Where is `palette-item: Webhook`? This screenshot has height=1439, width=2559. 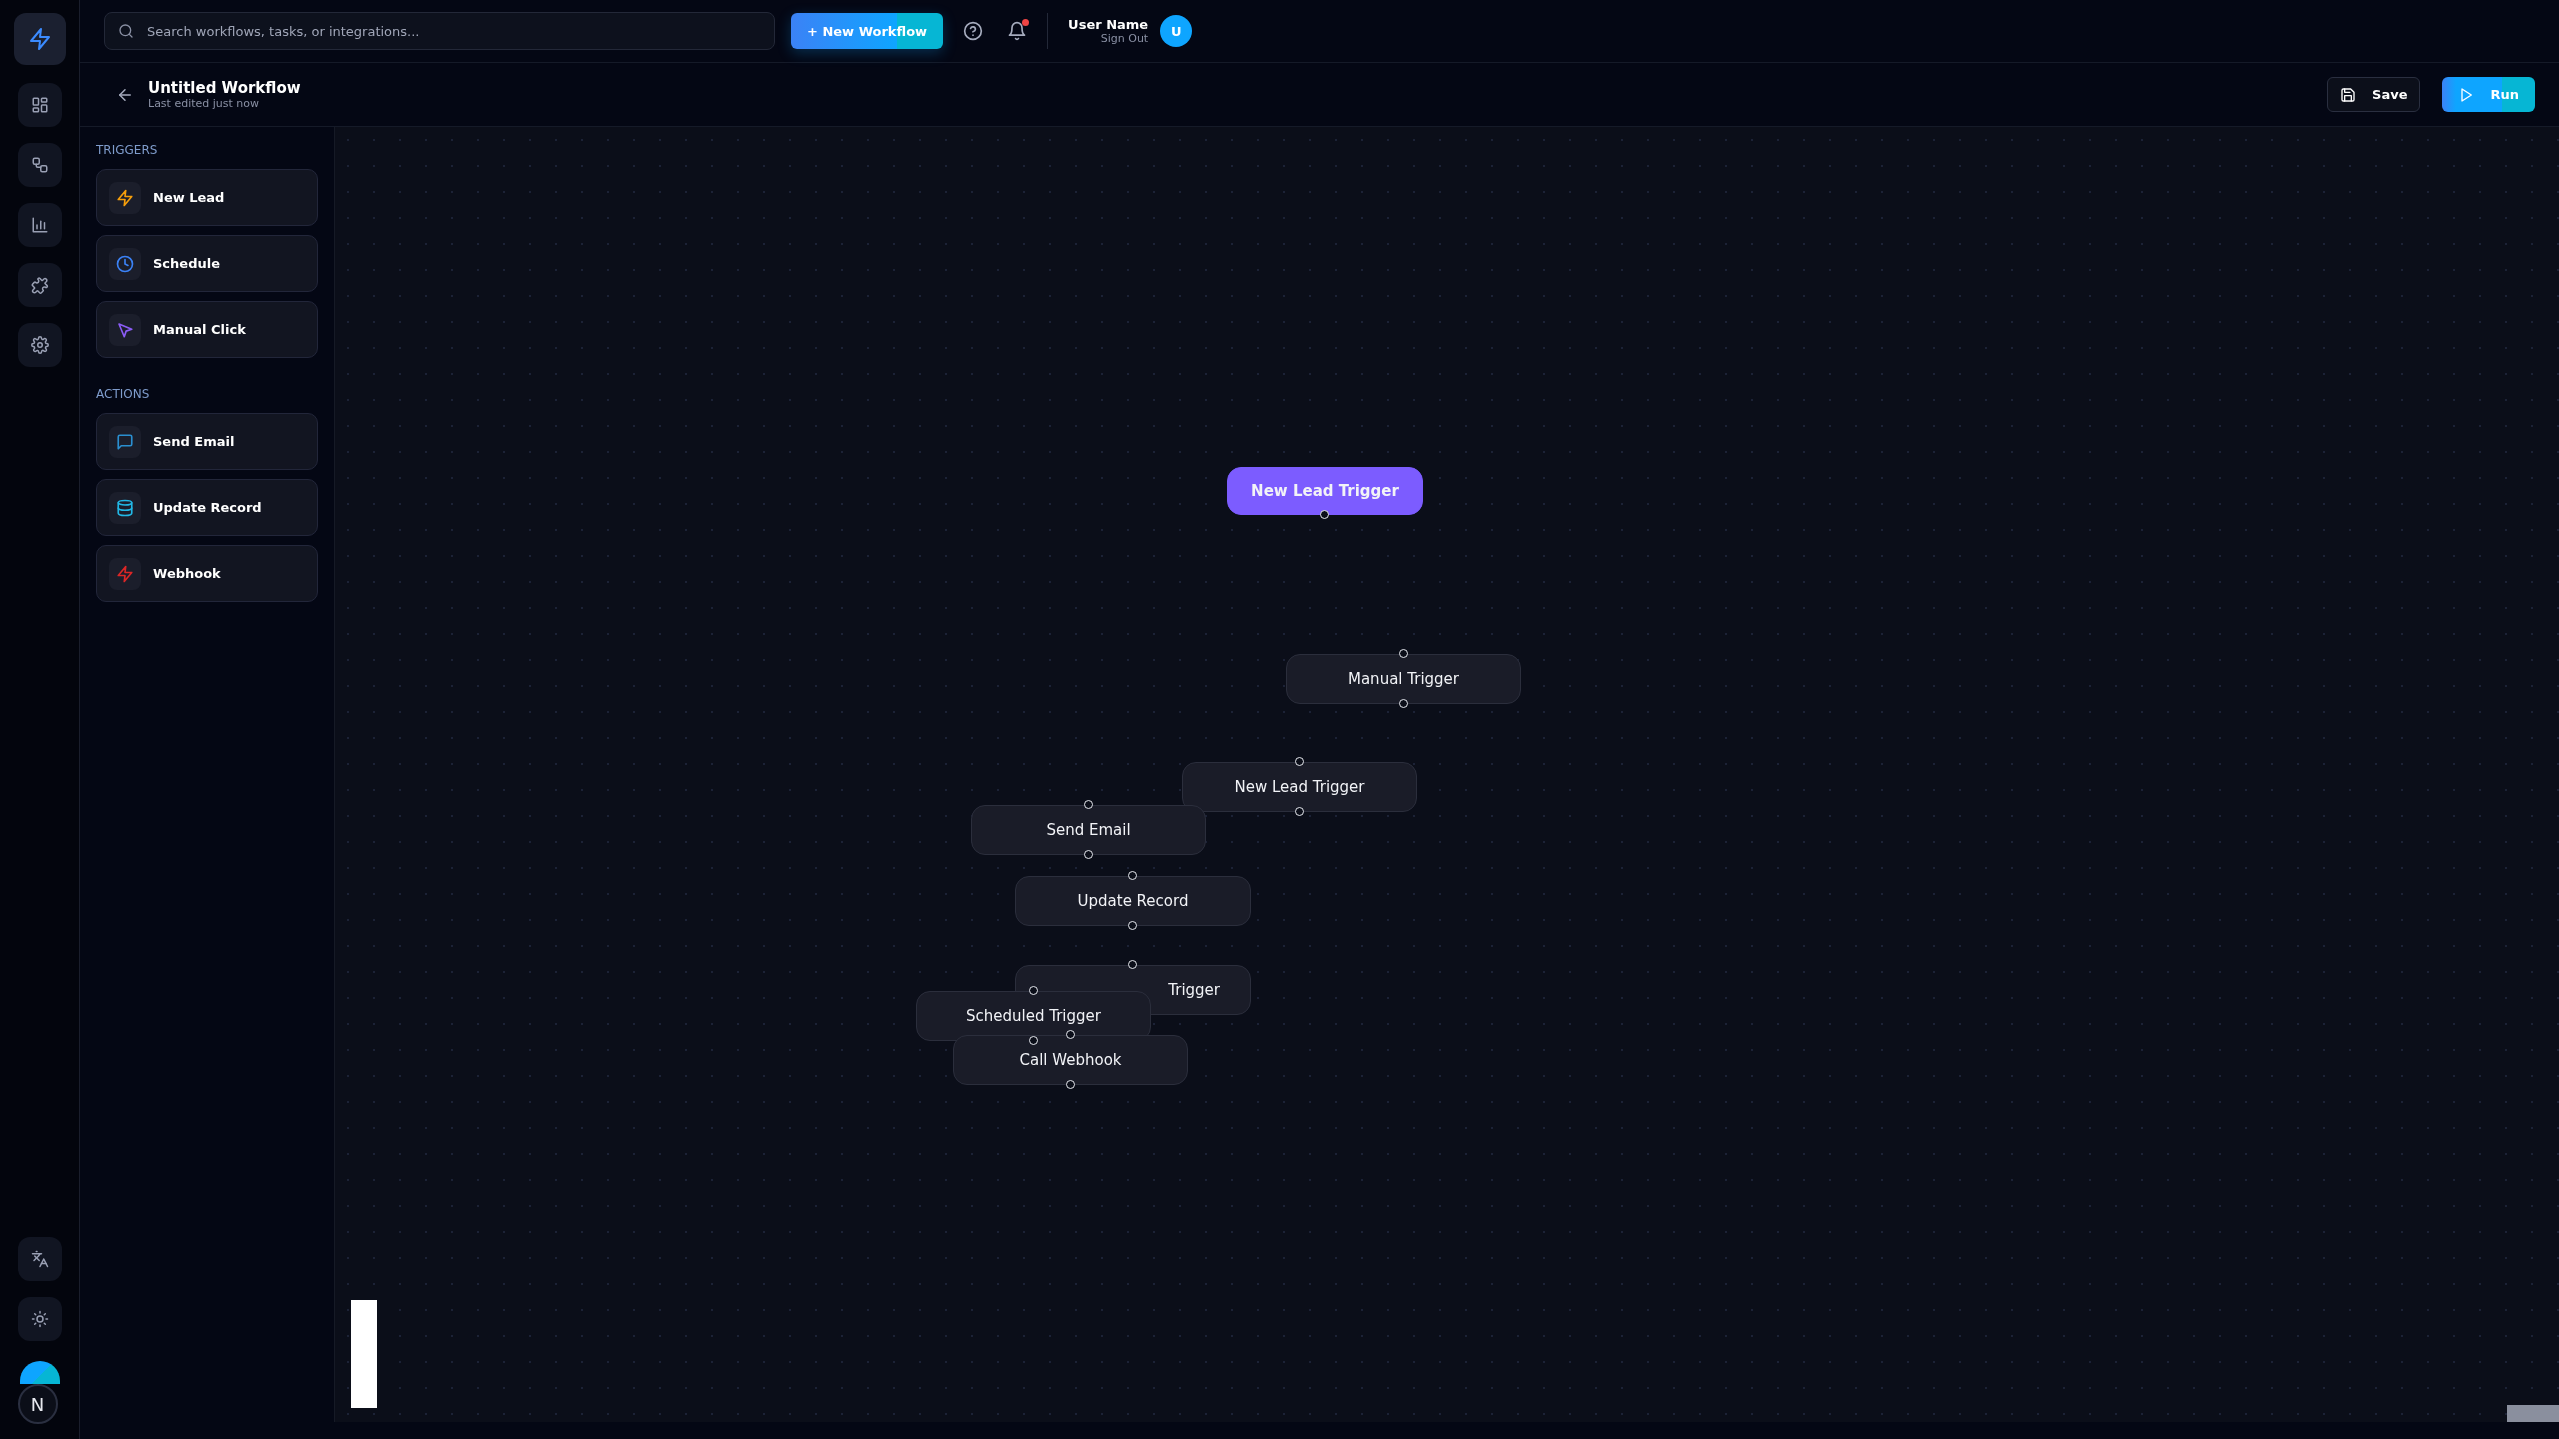
palette-item: Webhook is located at coordinates (207, 573).